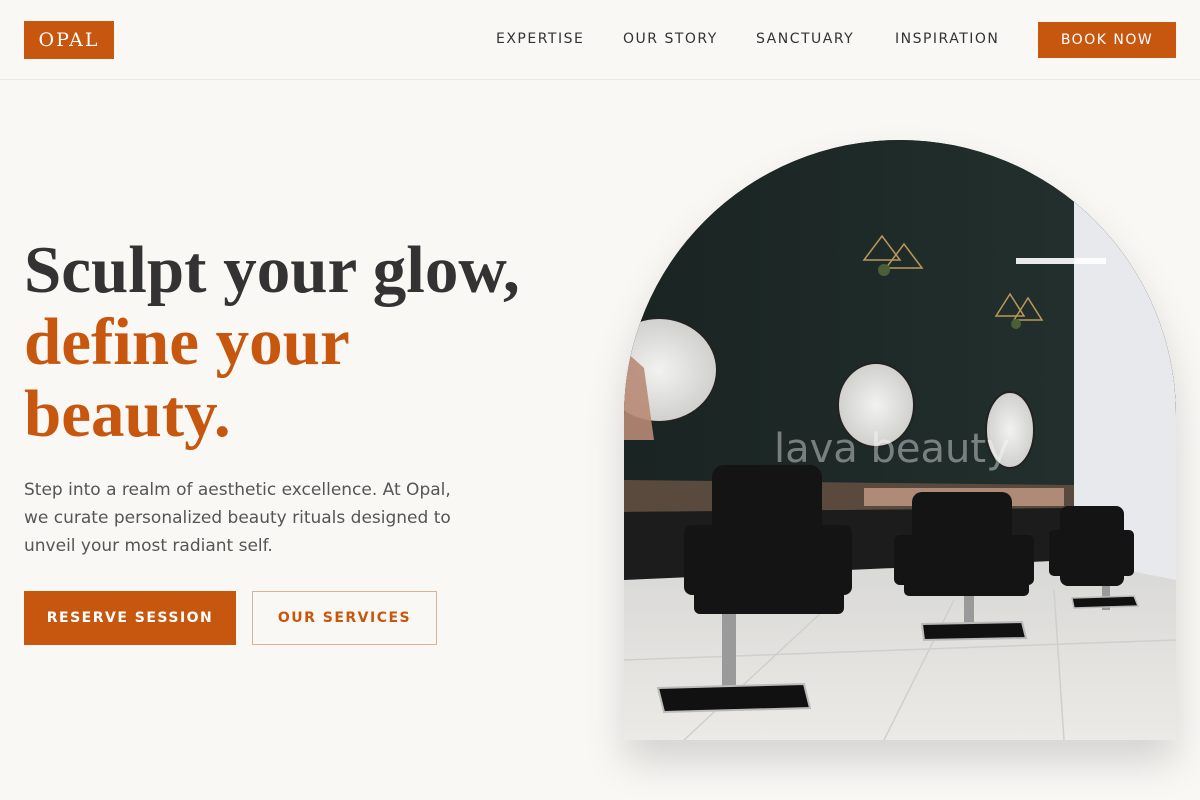  I want to click on nav-sanctuary: SANCTUARY, so click(805, 39).